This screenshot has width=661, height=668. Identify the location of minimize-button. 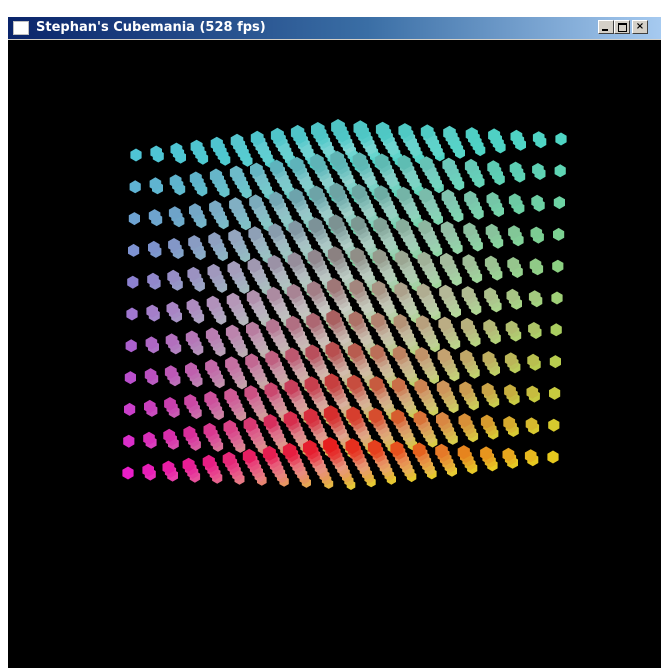
(606, 27).